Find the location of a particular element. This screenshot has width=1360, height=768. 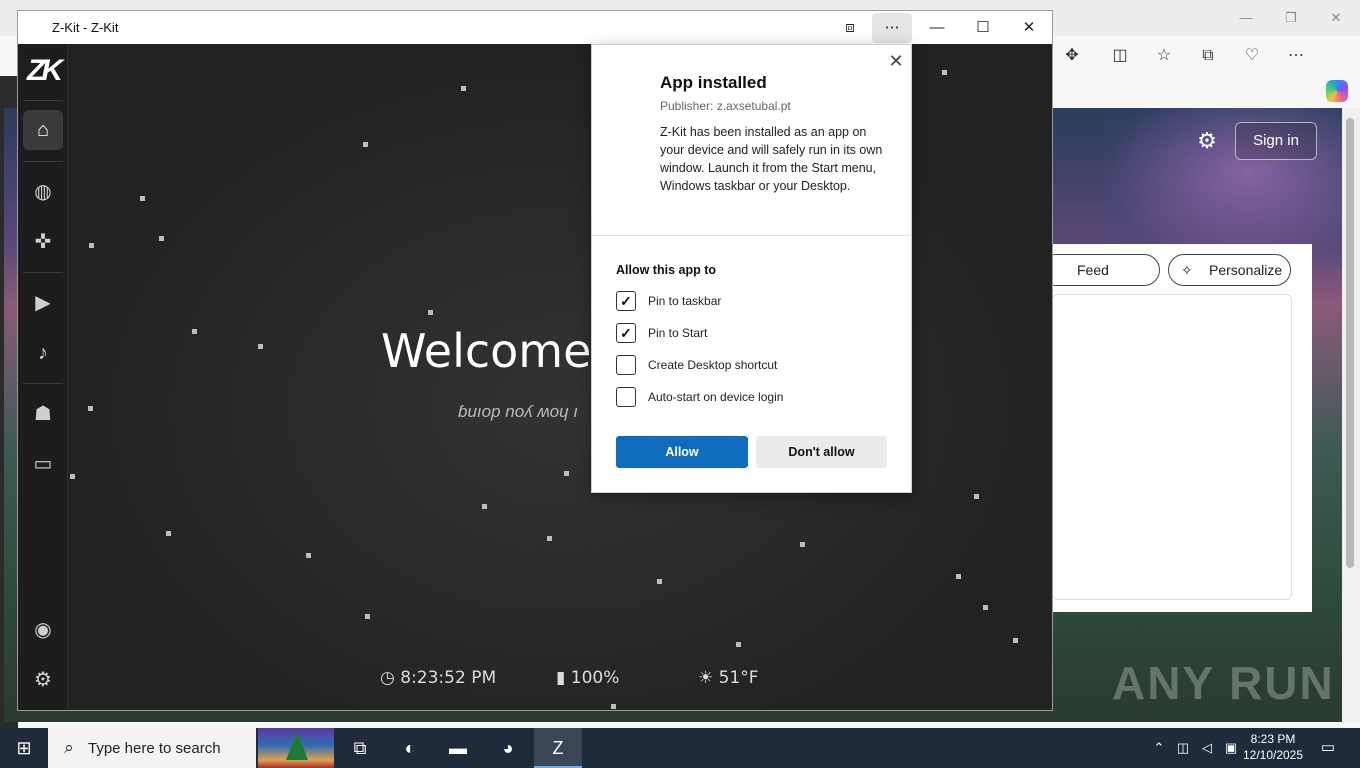

robot-icon: ☗ is located at coordinates (43, 414).